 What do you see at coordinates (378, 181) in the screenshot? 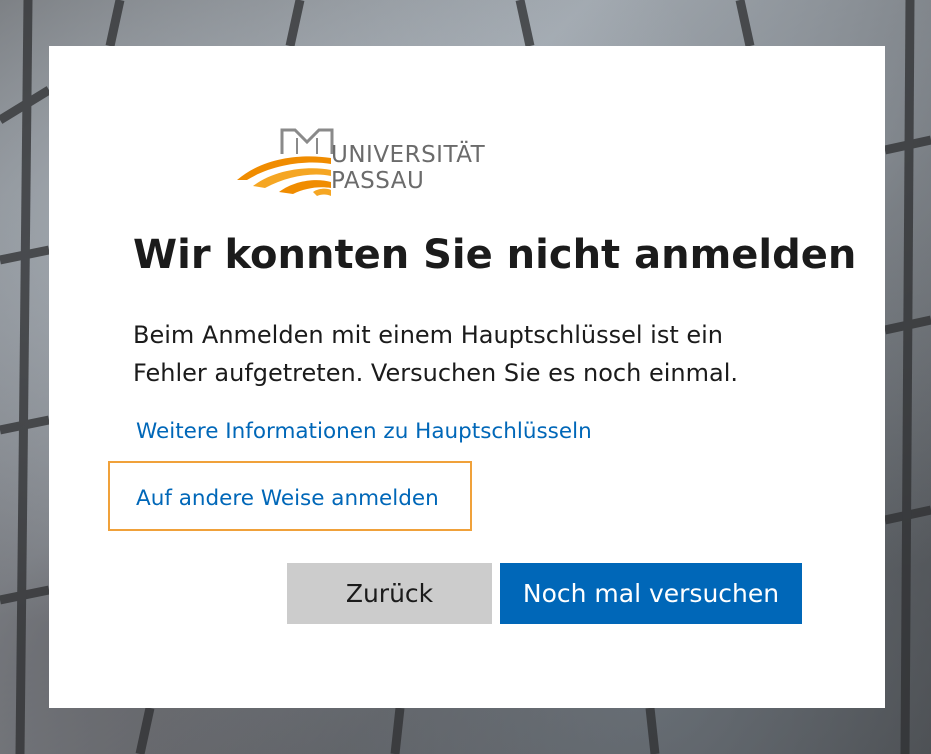
I see `logo-text-line2: PASSAU` at bounding box center [378, 181].